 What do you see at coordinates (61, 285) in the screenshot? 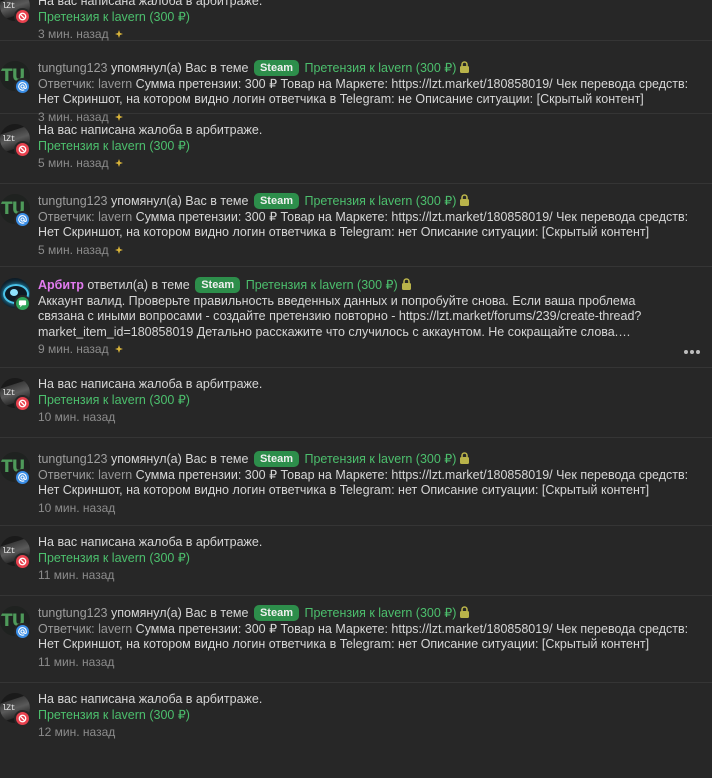
I see `username-link: Арбитр` at bounding box center [61, 285].